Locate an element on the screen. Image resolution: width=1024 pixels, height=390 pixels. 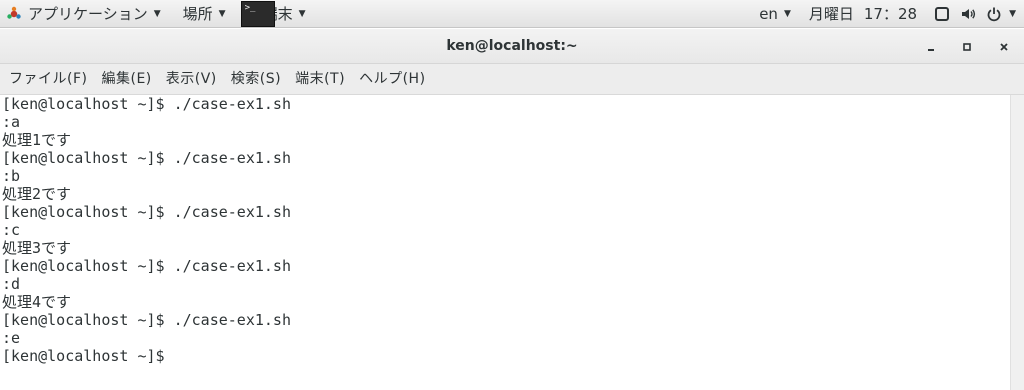
window-title: ken@localhost:~ is located at coordinates (512, 46).